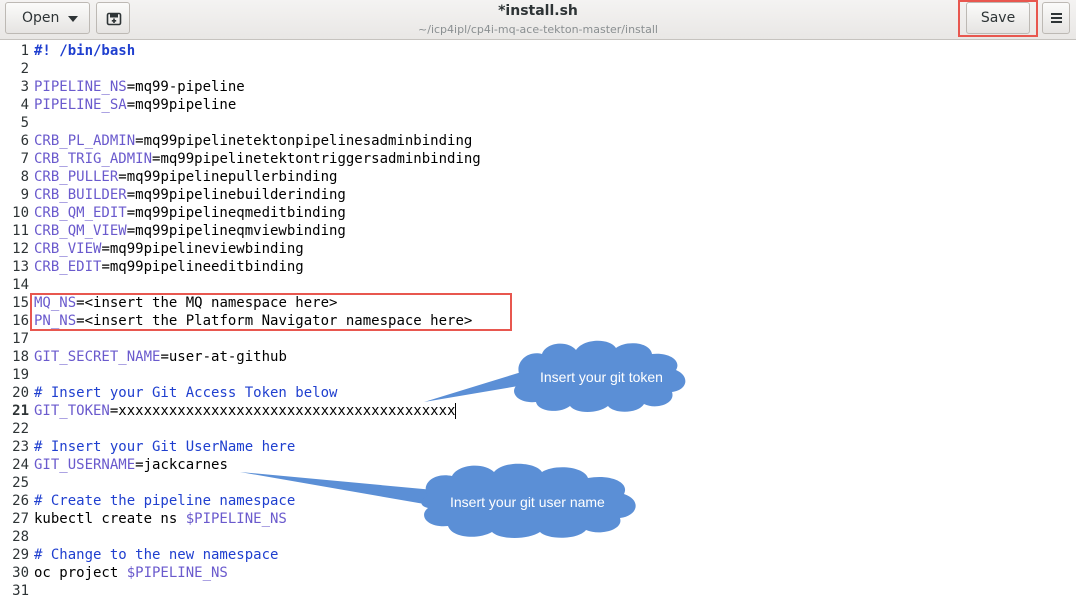 The width and height of the screenshot is (1076, 604). Describe the element at coordinates (80, 213) in the screenshot. I see `variable-name: CRB_QM_EDIT` at that location.